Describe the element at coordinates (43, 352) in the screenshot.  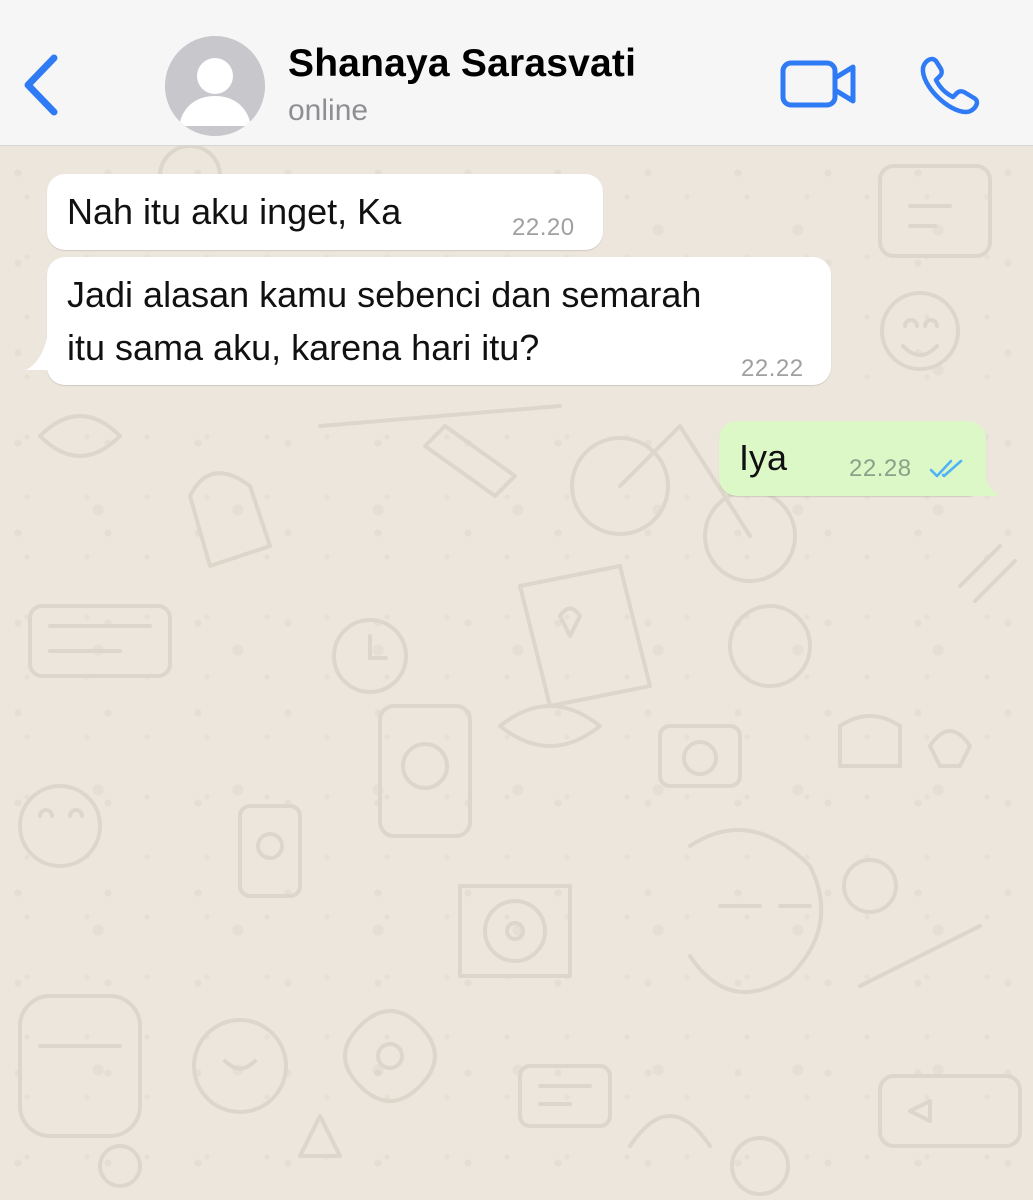
I see `bubble-tail-incoming` at that location.